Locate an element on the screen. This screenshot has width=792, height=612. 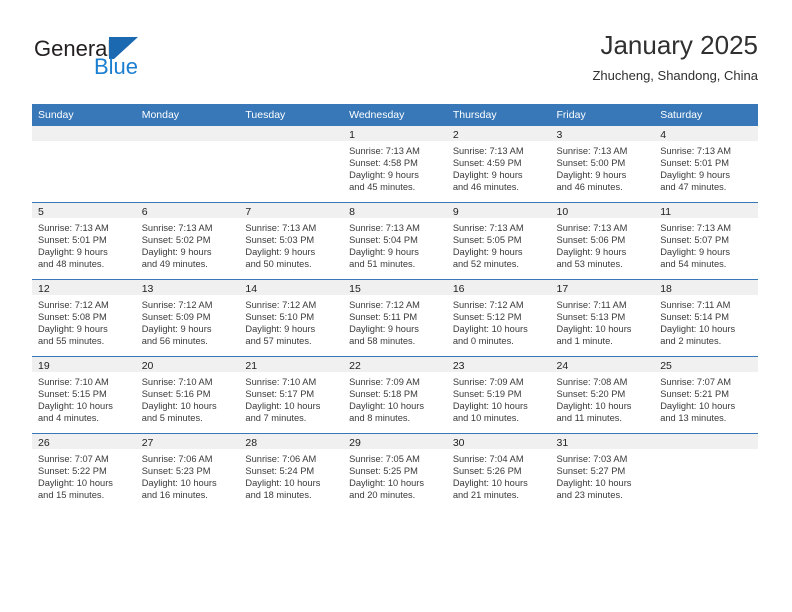
page-subtitle: Zhucheng, Shandong, China is located at coordinates (675, 75).